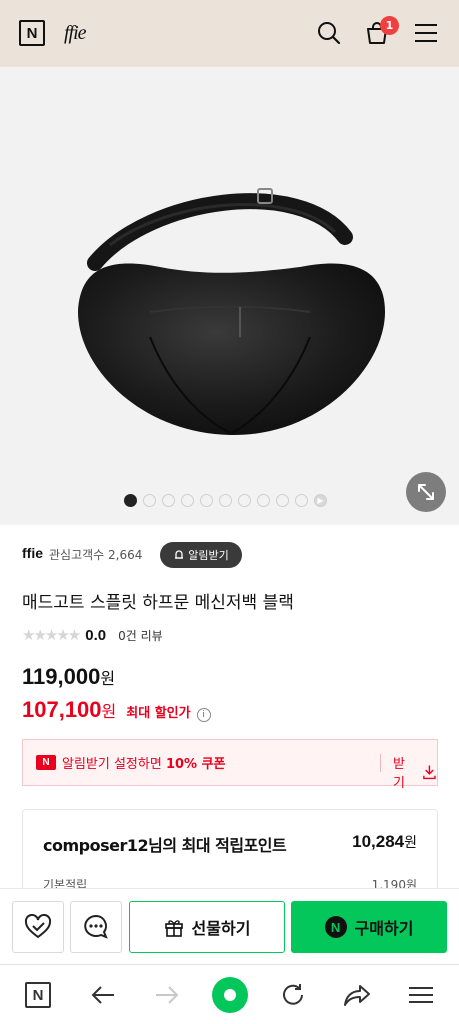 This screenshot has height=1024, width=459. Describe the element at coordinates (229, 33) in the screenshot. I see `top-header: N ffie 1` at that location.